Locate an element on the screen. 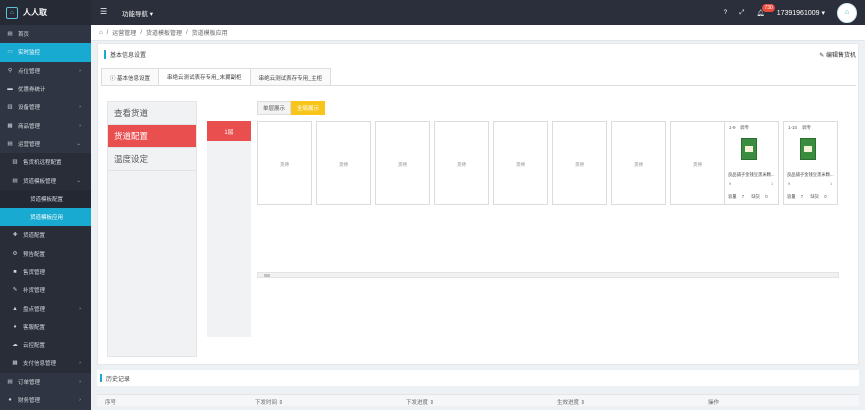  menu-lane-config: 货道配置 is located at coordinates (152, 136).